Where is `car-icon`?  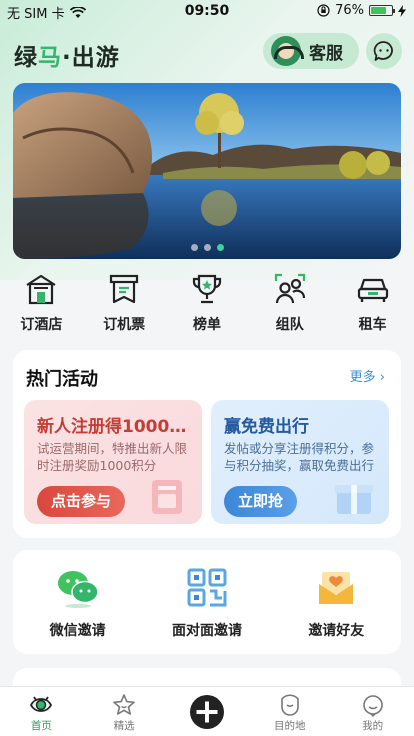 car-icon is located at coordinates (372, 290).